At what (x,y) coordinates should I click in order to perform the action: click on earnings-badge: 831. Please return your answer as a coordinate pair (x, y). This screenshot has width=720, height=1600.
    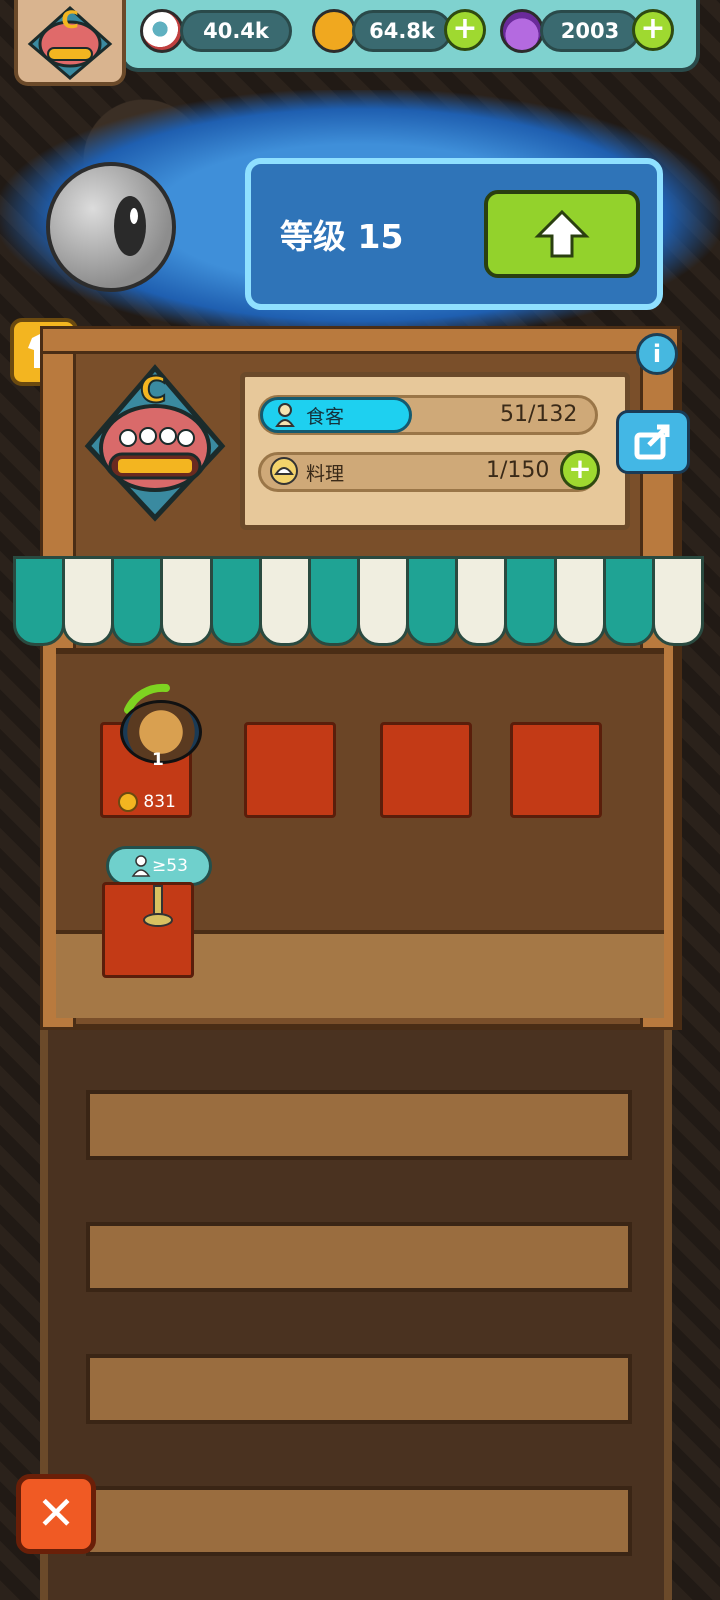
    Looking at the image, I should click on (147, 802).